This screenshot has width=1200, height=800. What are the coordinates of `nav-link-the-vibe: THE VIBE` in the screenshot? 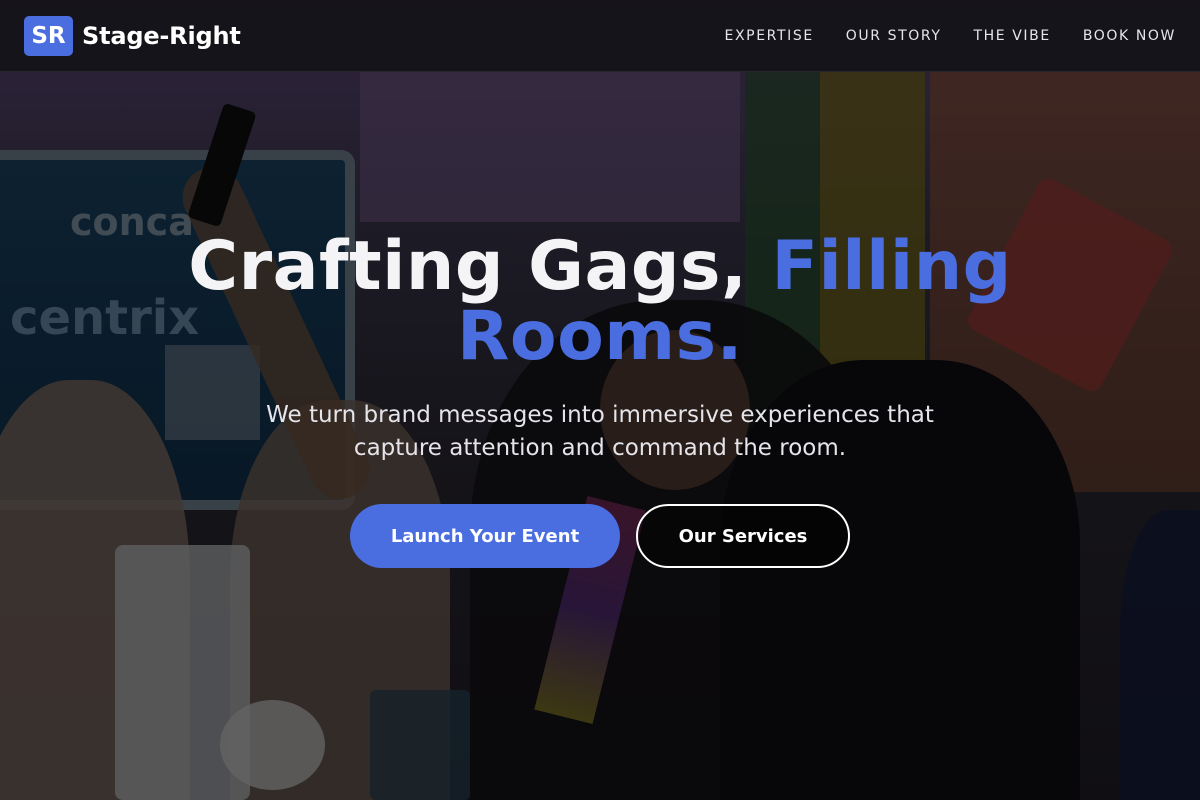 It's located at (1011, 36).